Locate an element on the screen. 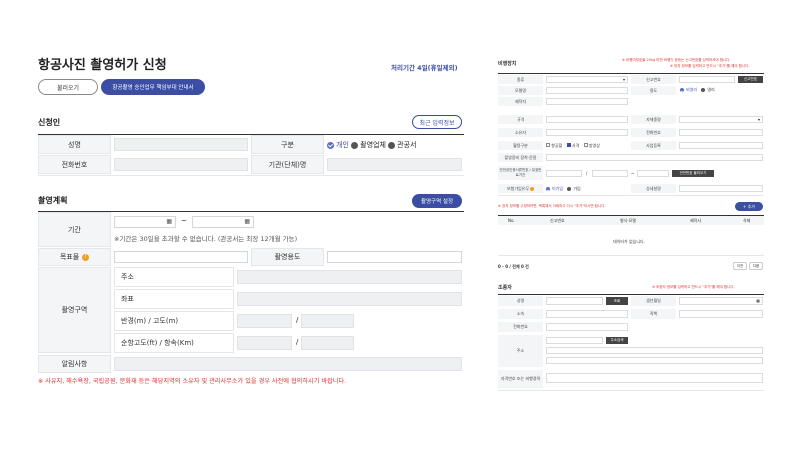 The width and height of the screenshot is (800, 450). end-date-input: ▦ is located at coordinates (223, 222).